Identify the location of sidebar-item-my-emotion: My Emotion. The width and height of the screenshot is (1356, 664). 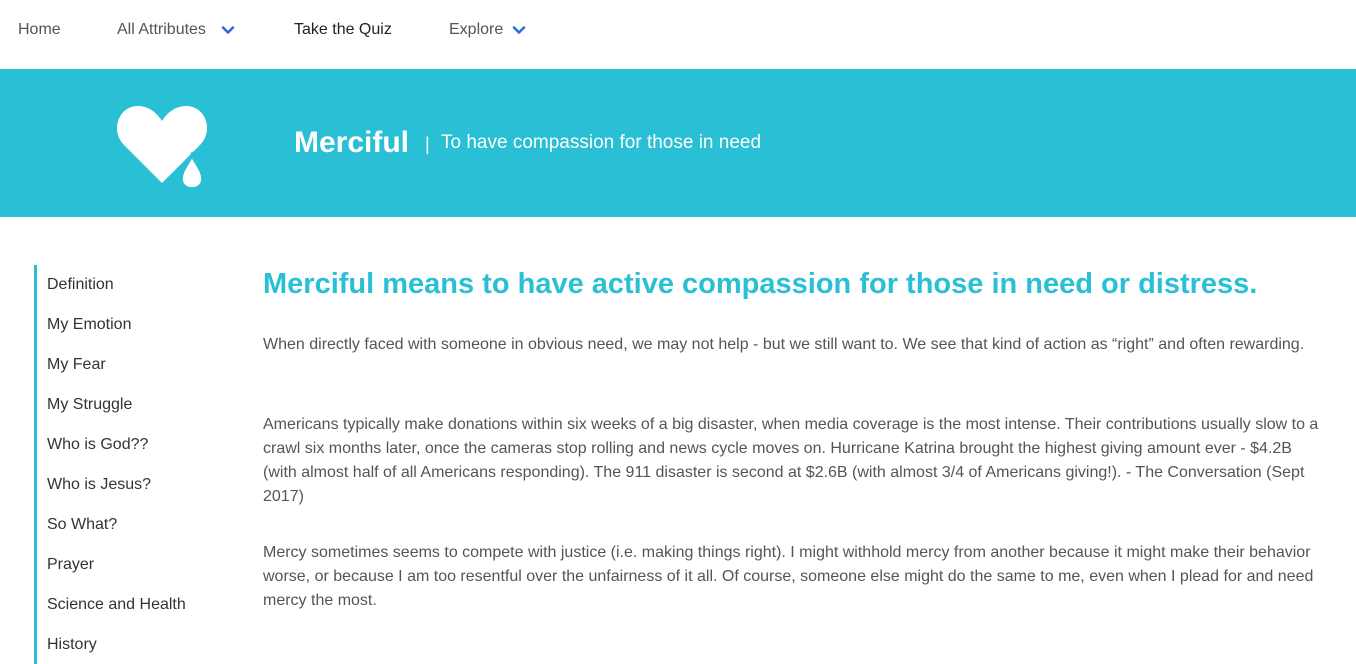
(89, 325).